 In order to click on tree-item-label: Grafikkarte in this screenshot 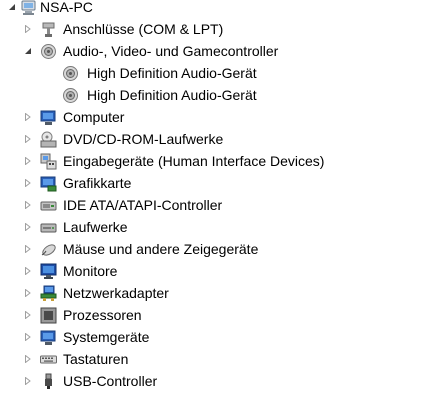, I will do `click(97, 183)`.